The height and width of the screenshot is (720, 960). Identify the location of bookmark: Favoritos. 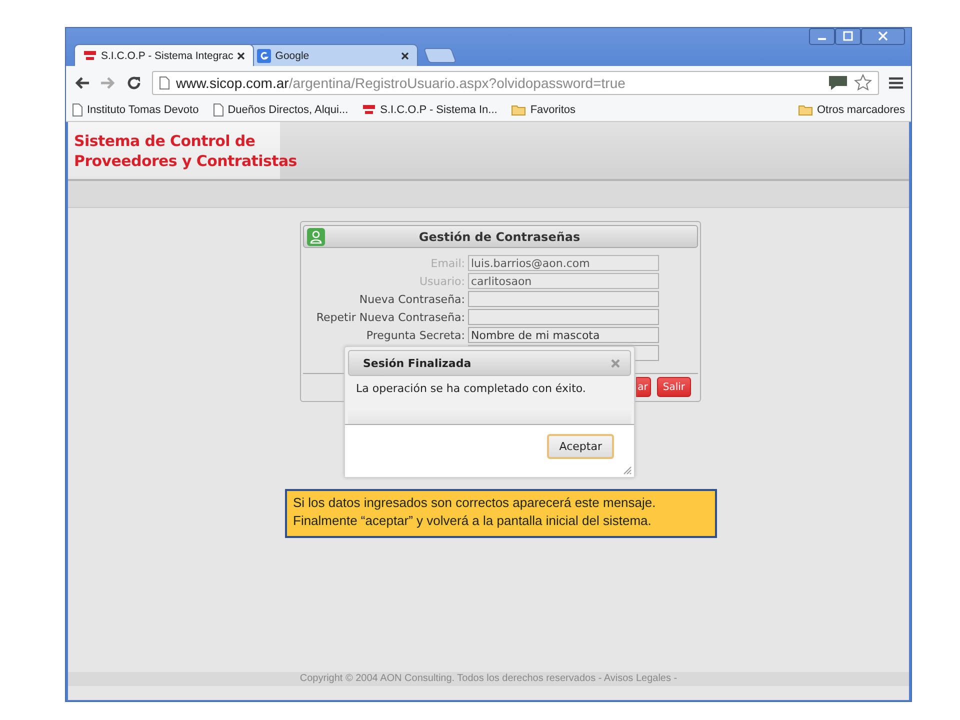
(543, 110).